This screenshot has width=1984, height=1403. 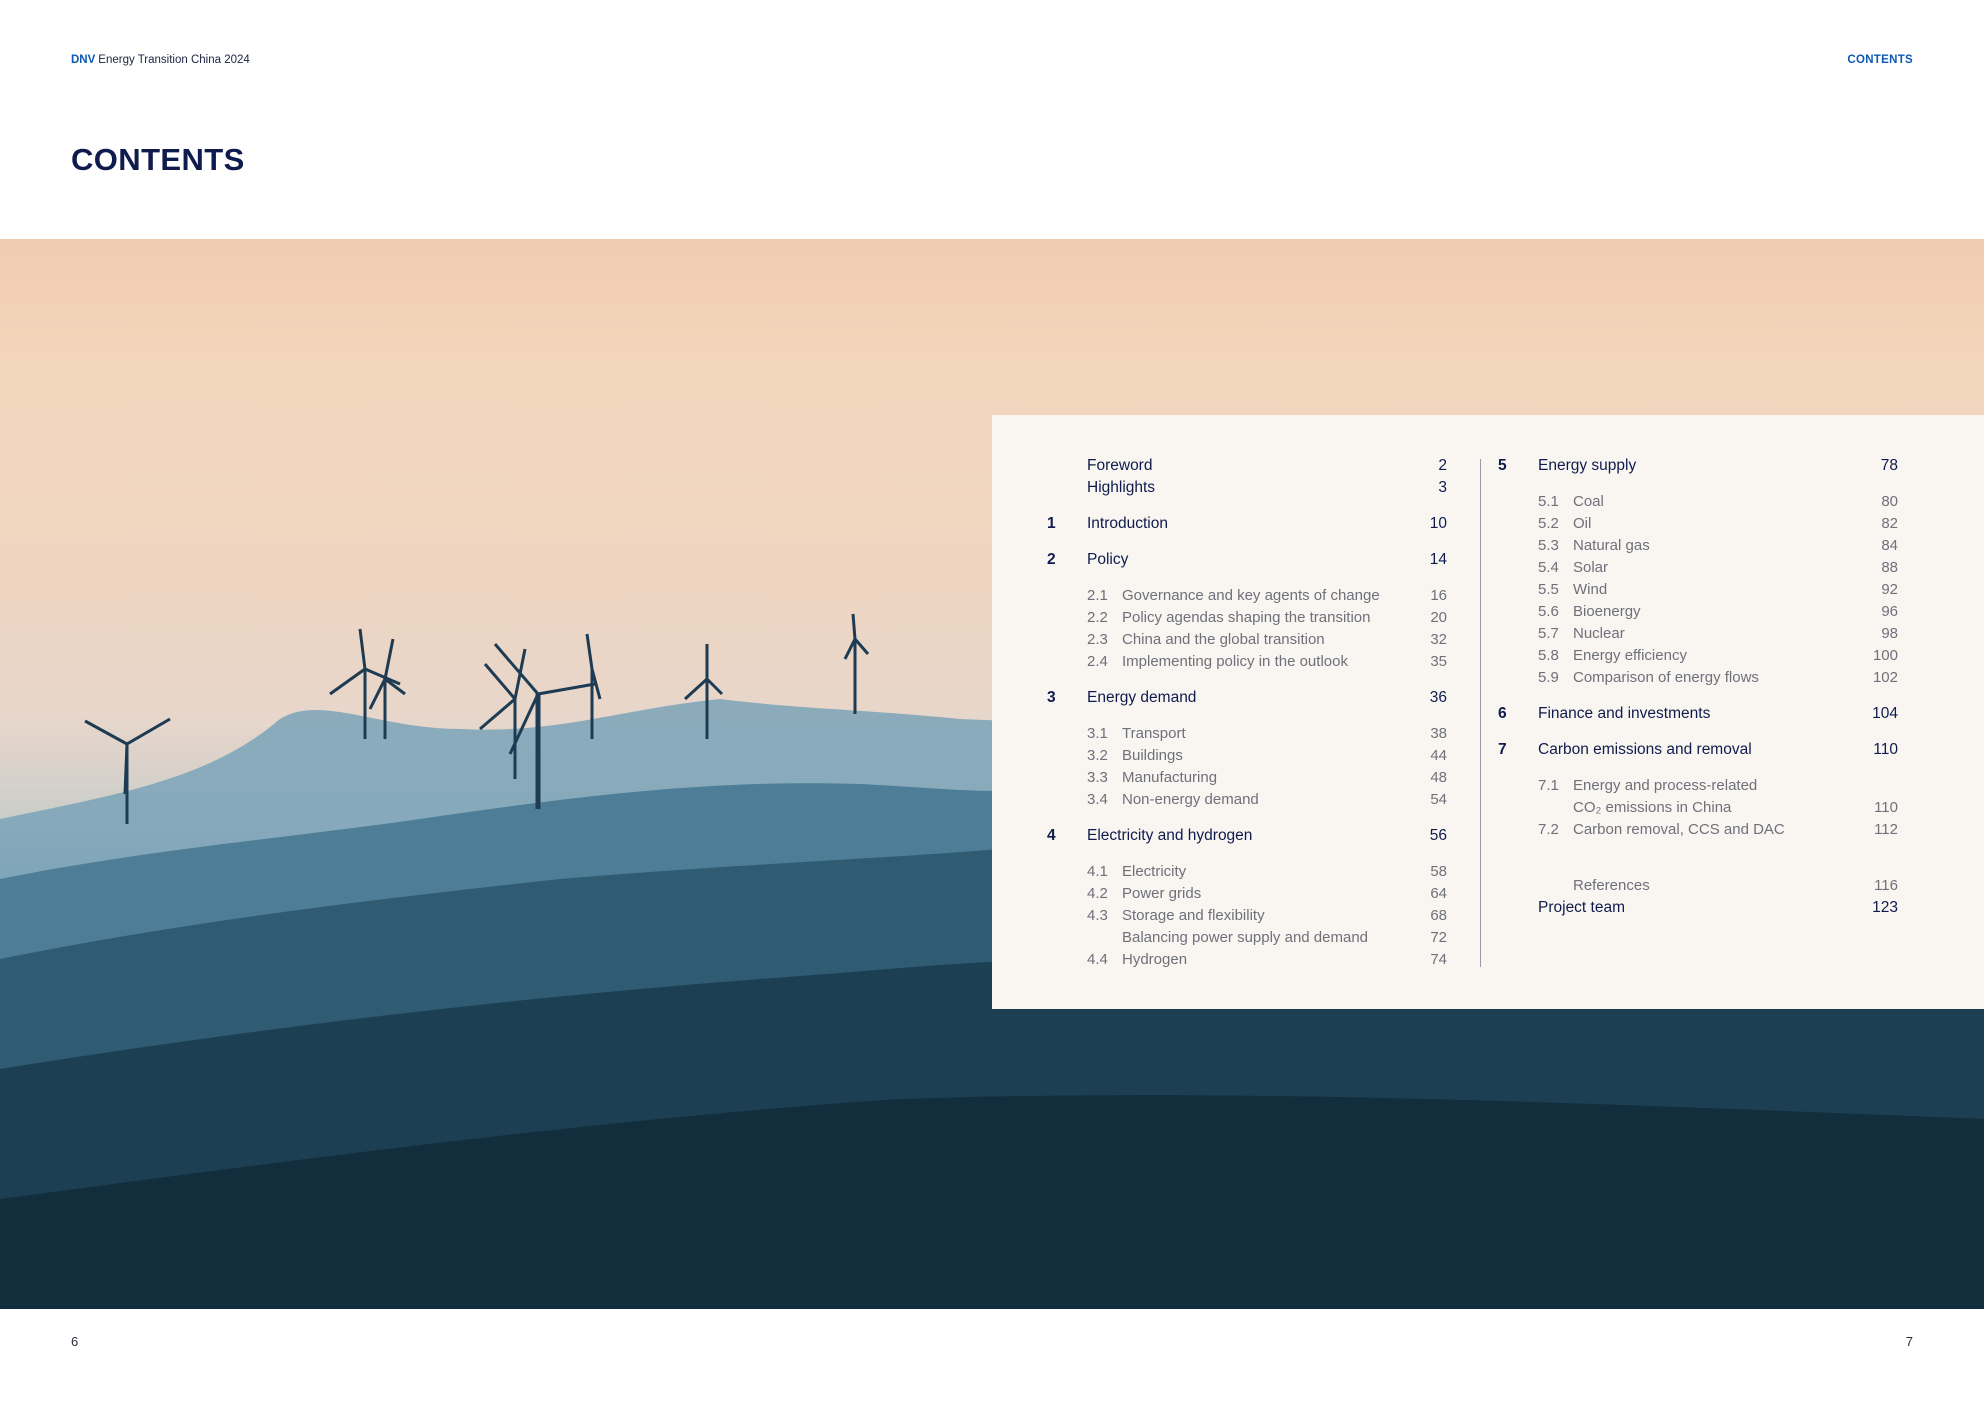 What do you see at coordinates (174, 60) in the screenshot?
I see `publication-title: Energy Transition China 2024` at bounding box center [174, 60].